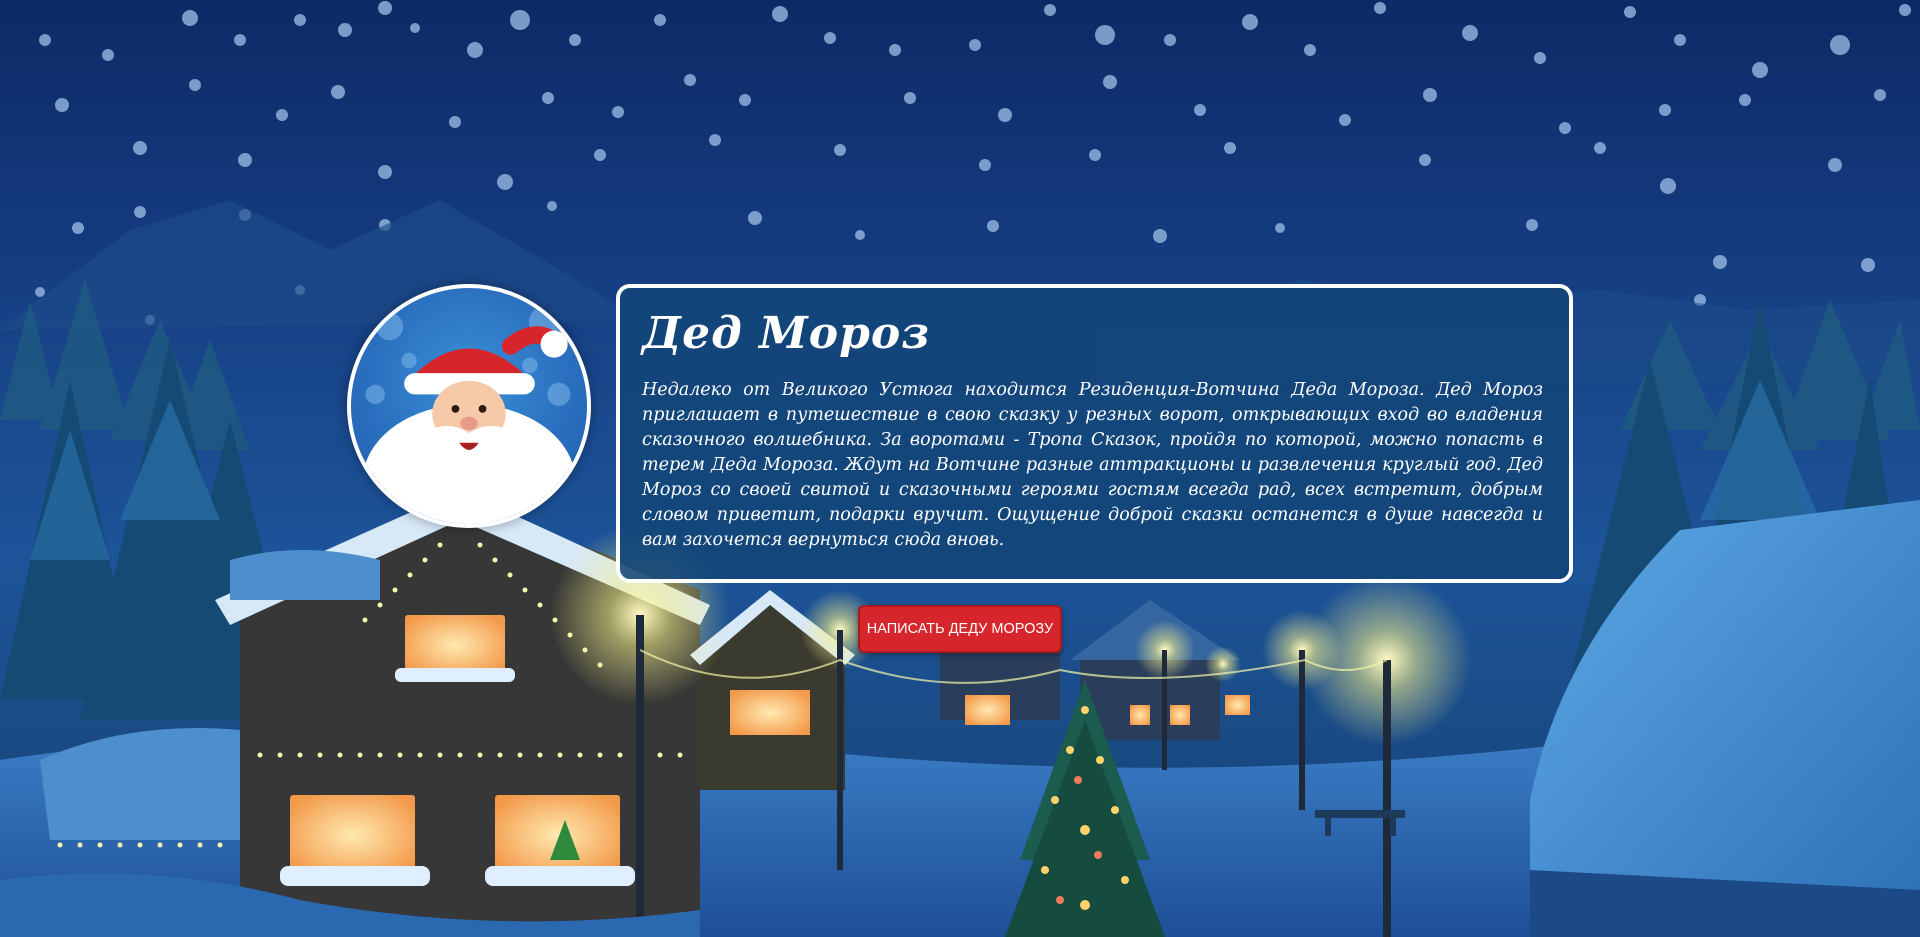  I want to click on santa-claus-avatar, so click(469, 406).